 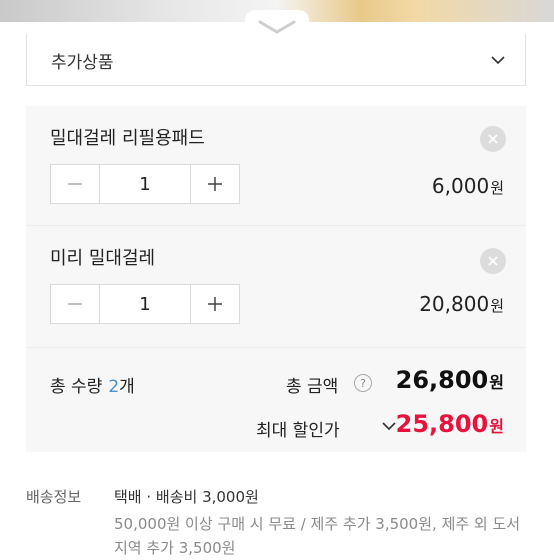 What do you see at coordinates (103, 258) in the screenshot?
I see `option-name: 미리 밀대걸레` at bounding box center [103, 258].